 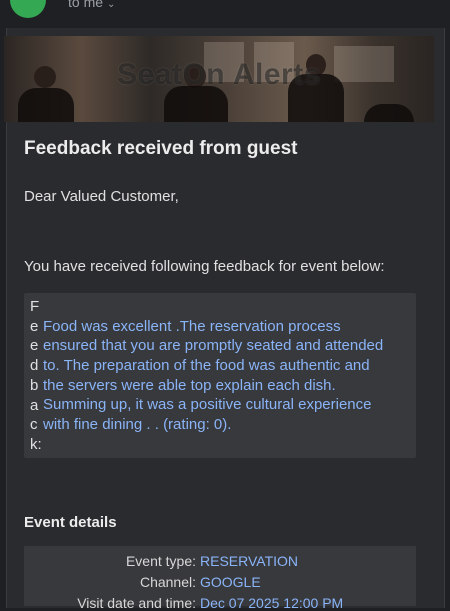 What do you see at coordinates (161, 148) in the screenshot?
I see `page-title: Feedback received from guest` at bounding box center [161, 148].